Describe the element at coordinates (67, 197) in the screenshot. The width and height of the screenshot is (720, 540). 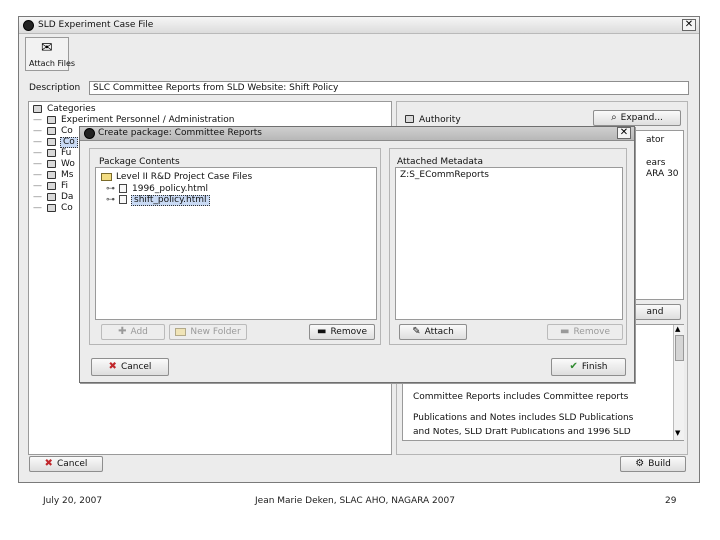
I see `category-label: Da` at that location.